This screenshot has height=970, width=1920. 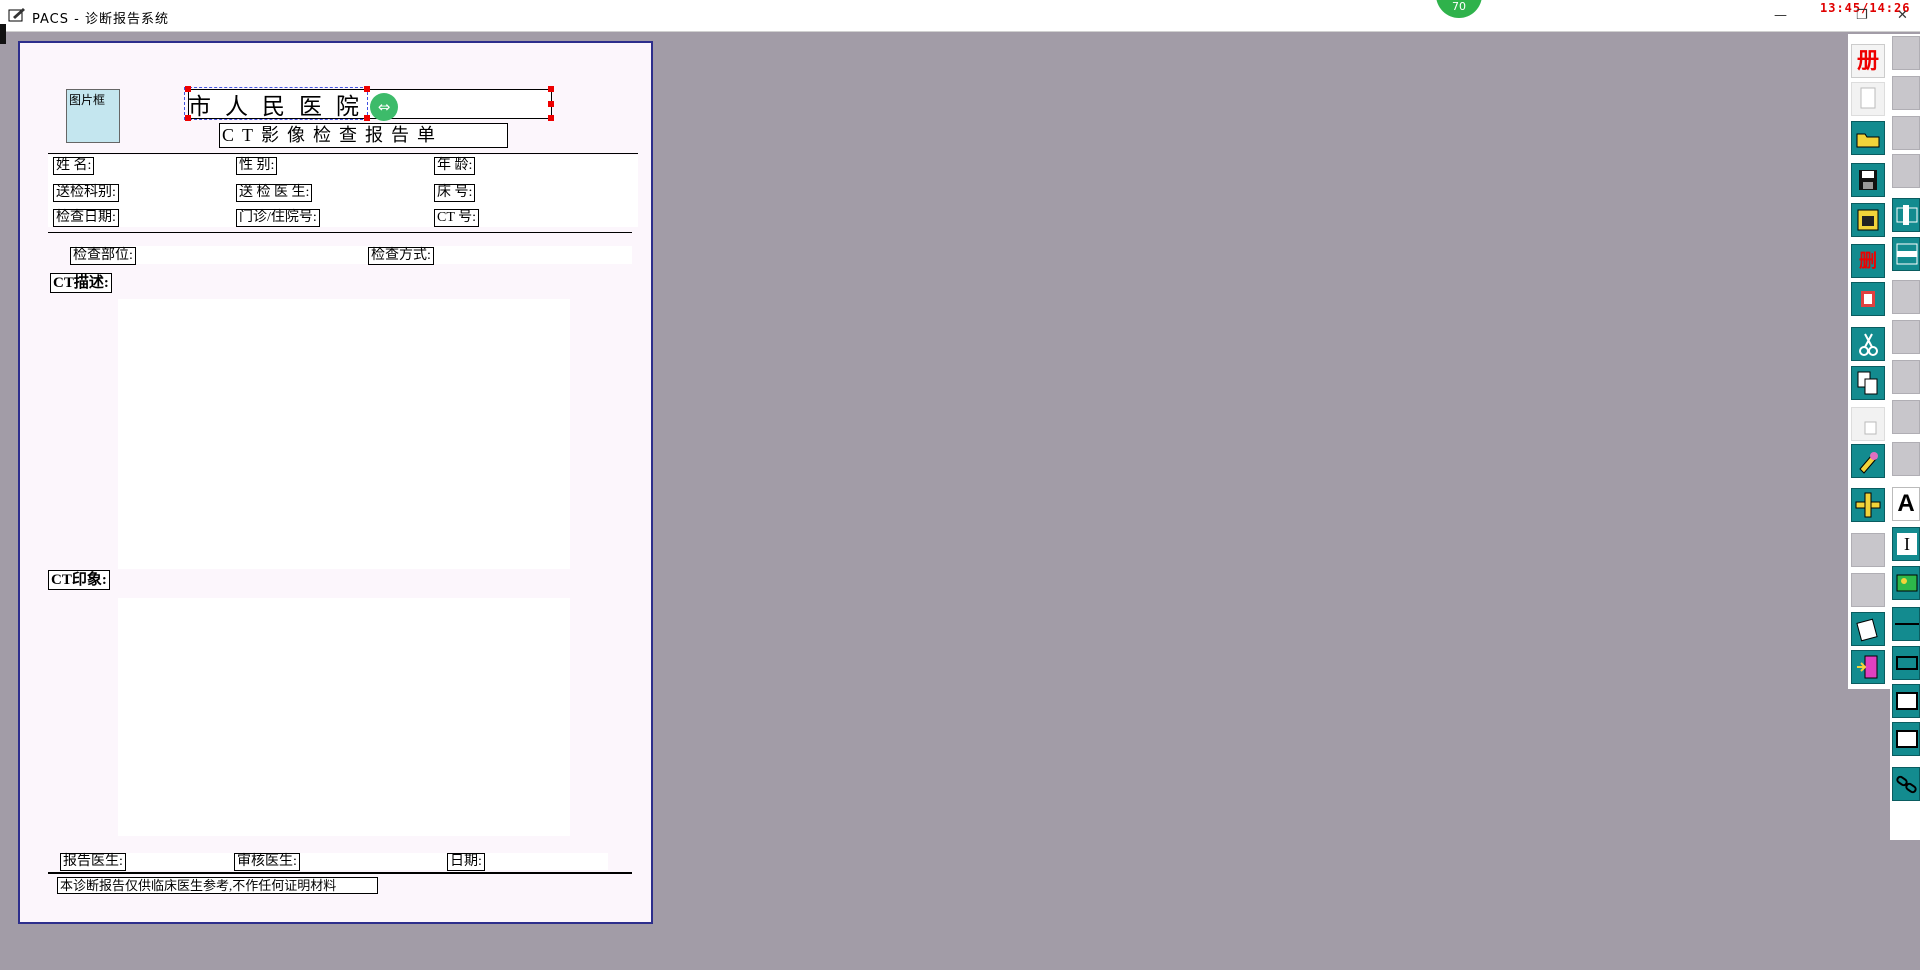 I want to click on template-button, so click(x=1868, y=299).